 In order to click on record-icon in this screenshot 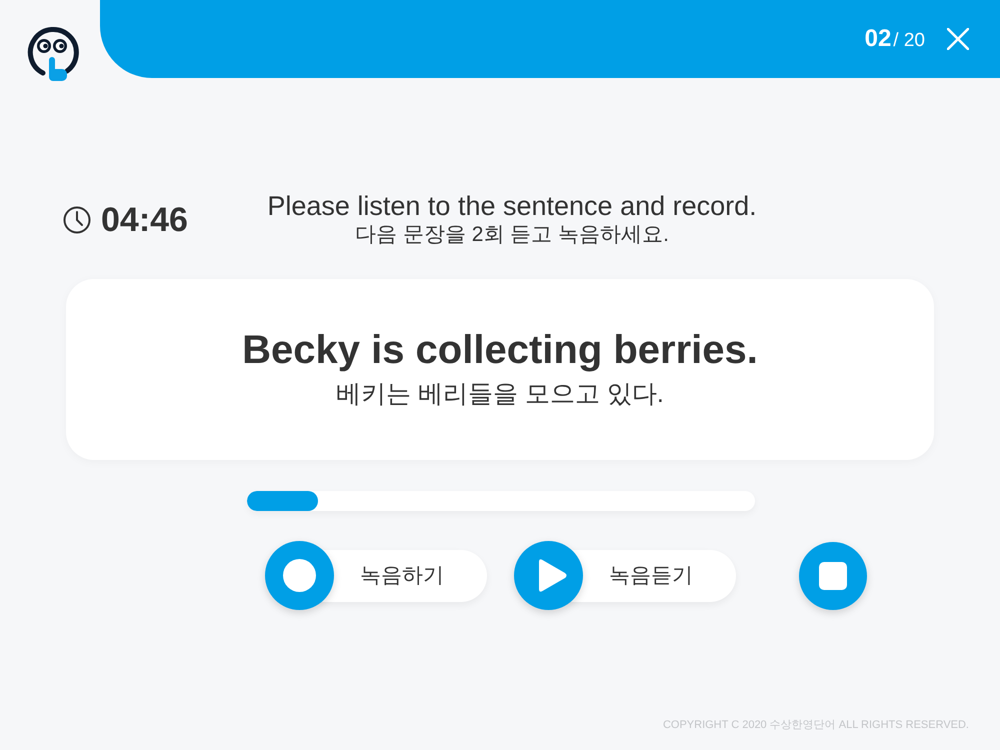, I will do `click(299, 575)`.